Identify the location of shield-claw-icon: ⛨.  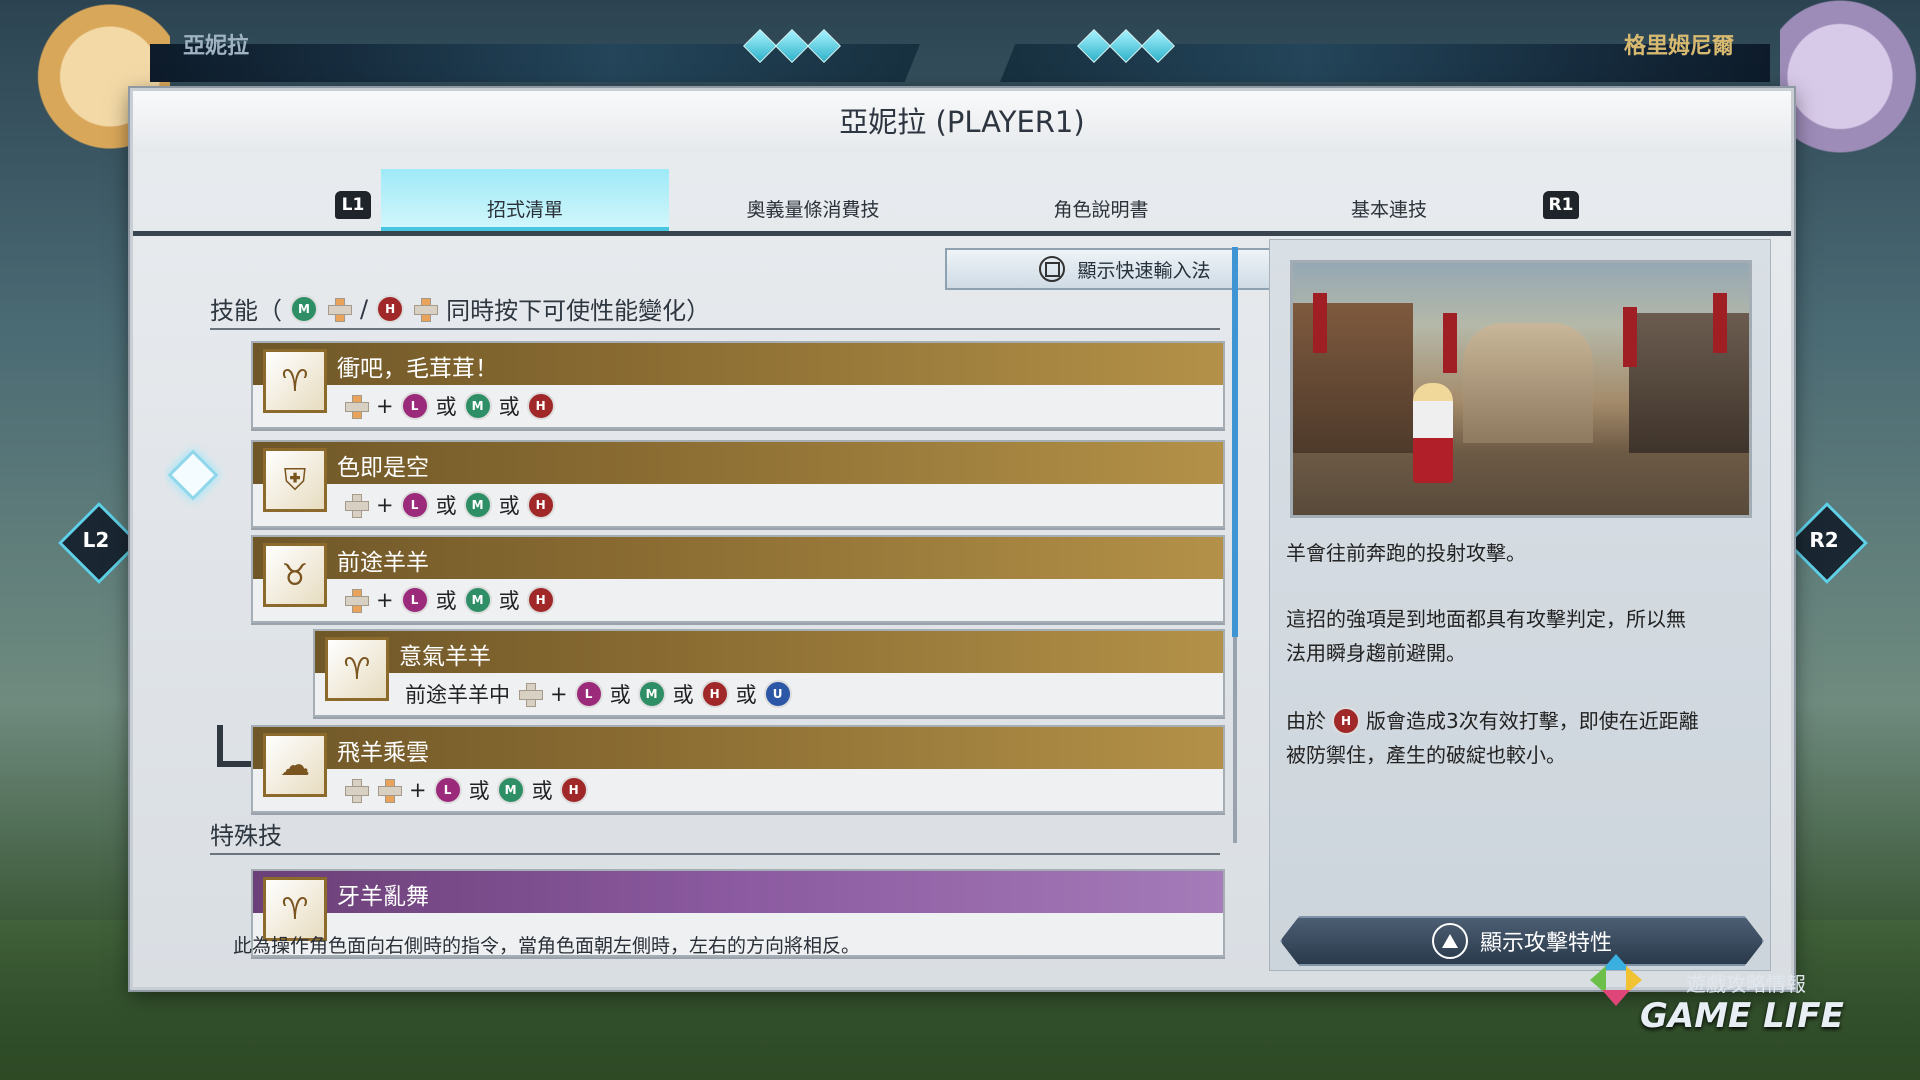
(295, 480).